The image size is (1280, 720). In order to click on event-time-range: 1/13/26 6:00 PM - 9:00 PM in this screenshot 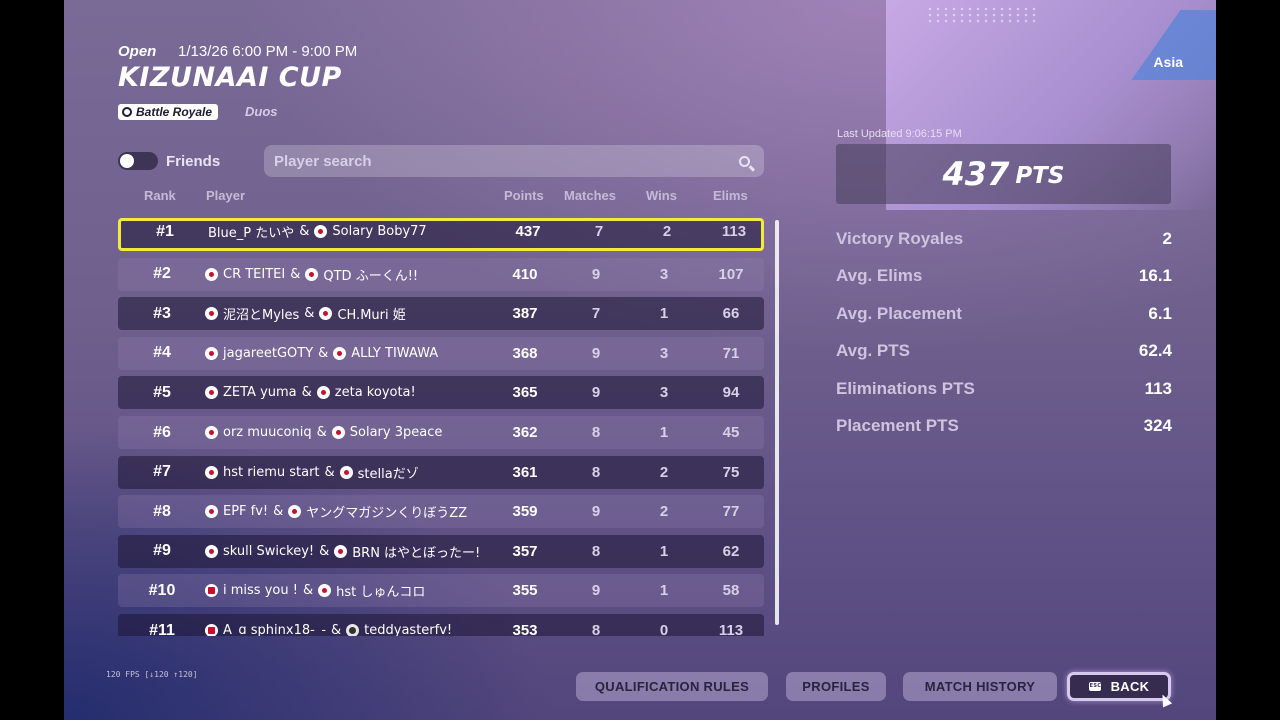, I will do `click(268, 51)`.